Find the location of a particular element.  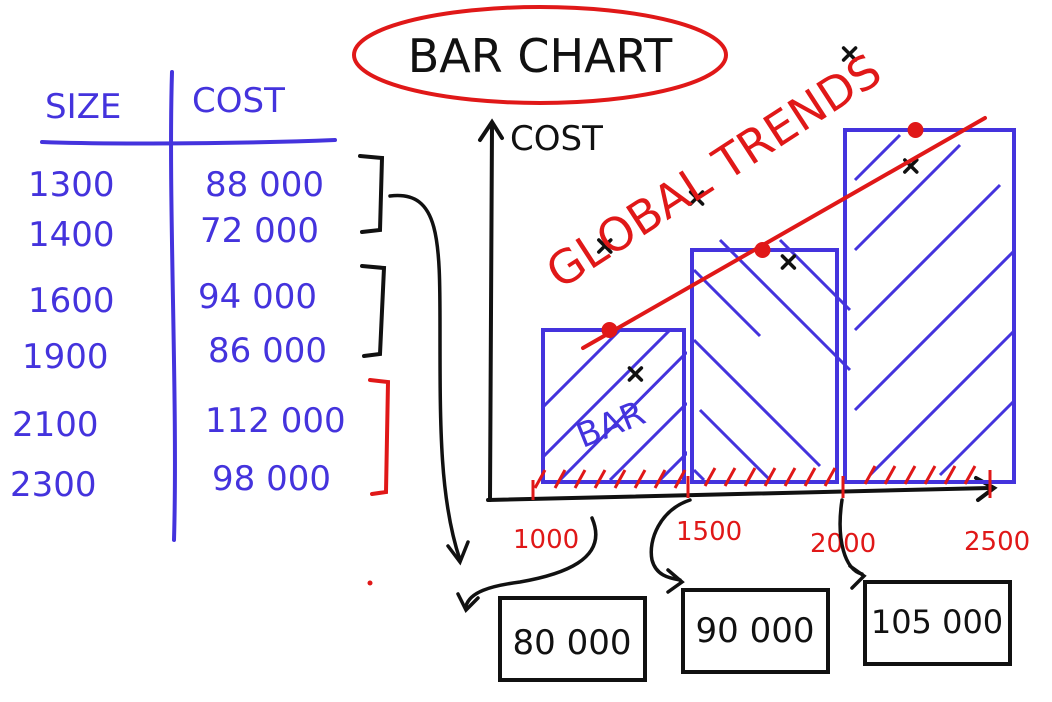

table-header-cost: COST is located at coordinates (238, 101).